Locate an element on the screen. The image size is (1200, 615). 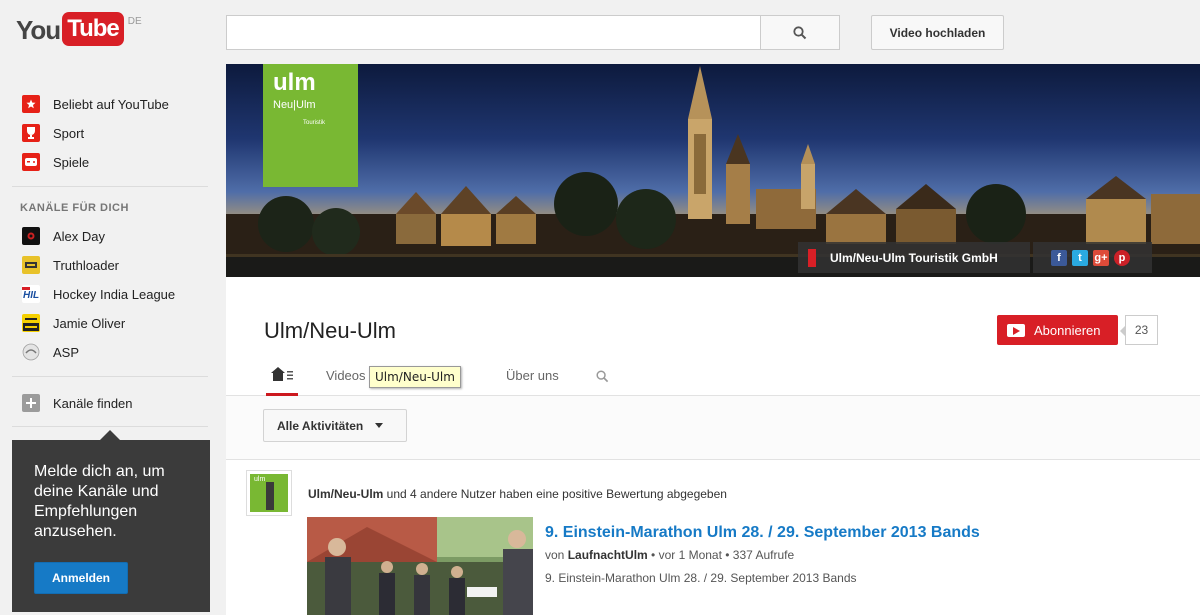
signin-callout-arrow is located at coordinates (110, 435).